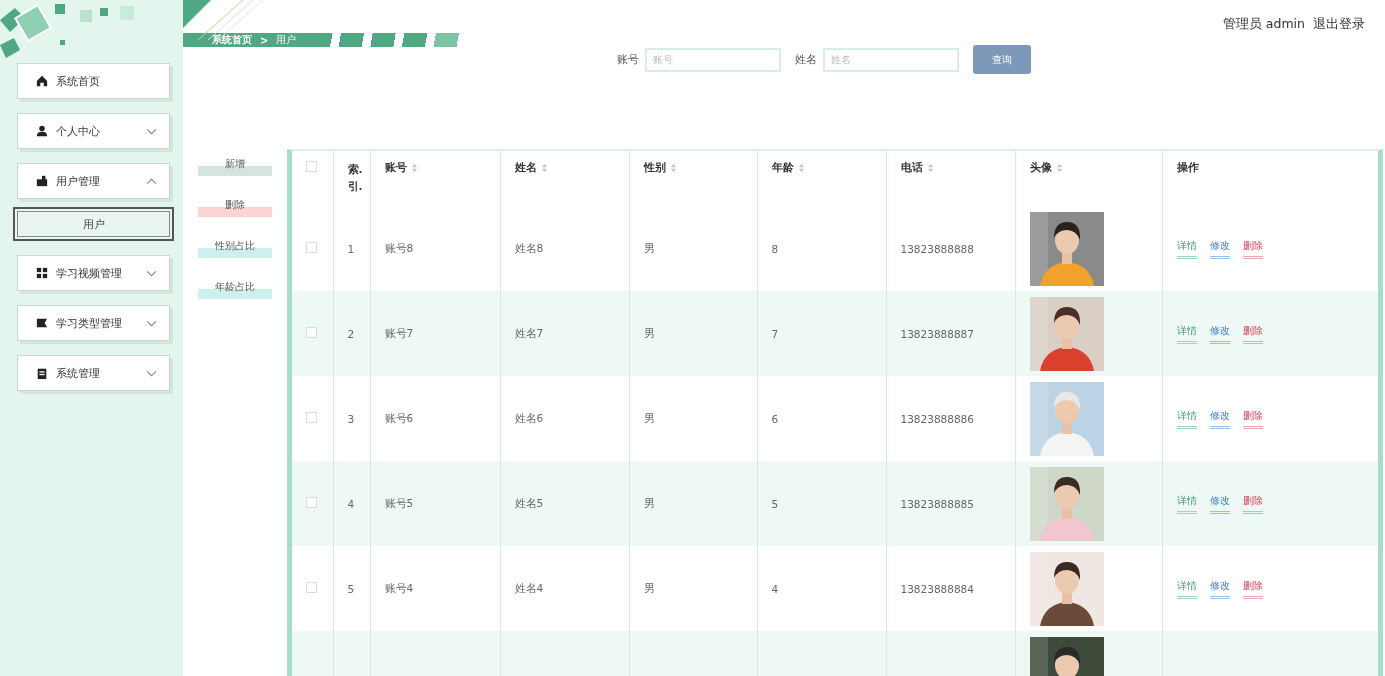  What do you see at coordinates (93, 224) in the screenshot?
I see `submenu-item: 用户` at bounding box center [93, 224].